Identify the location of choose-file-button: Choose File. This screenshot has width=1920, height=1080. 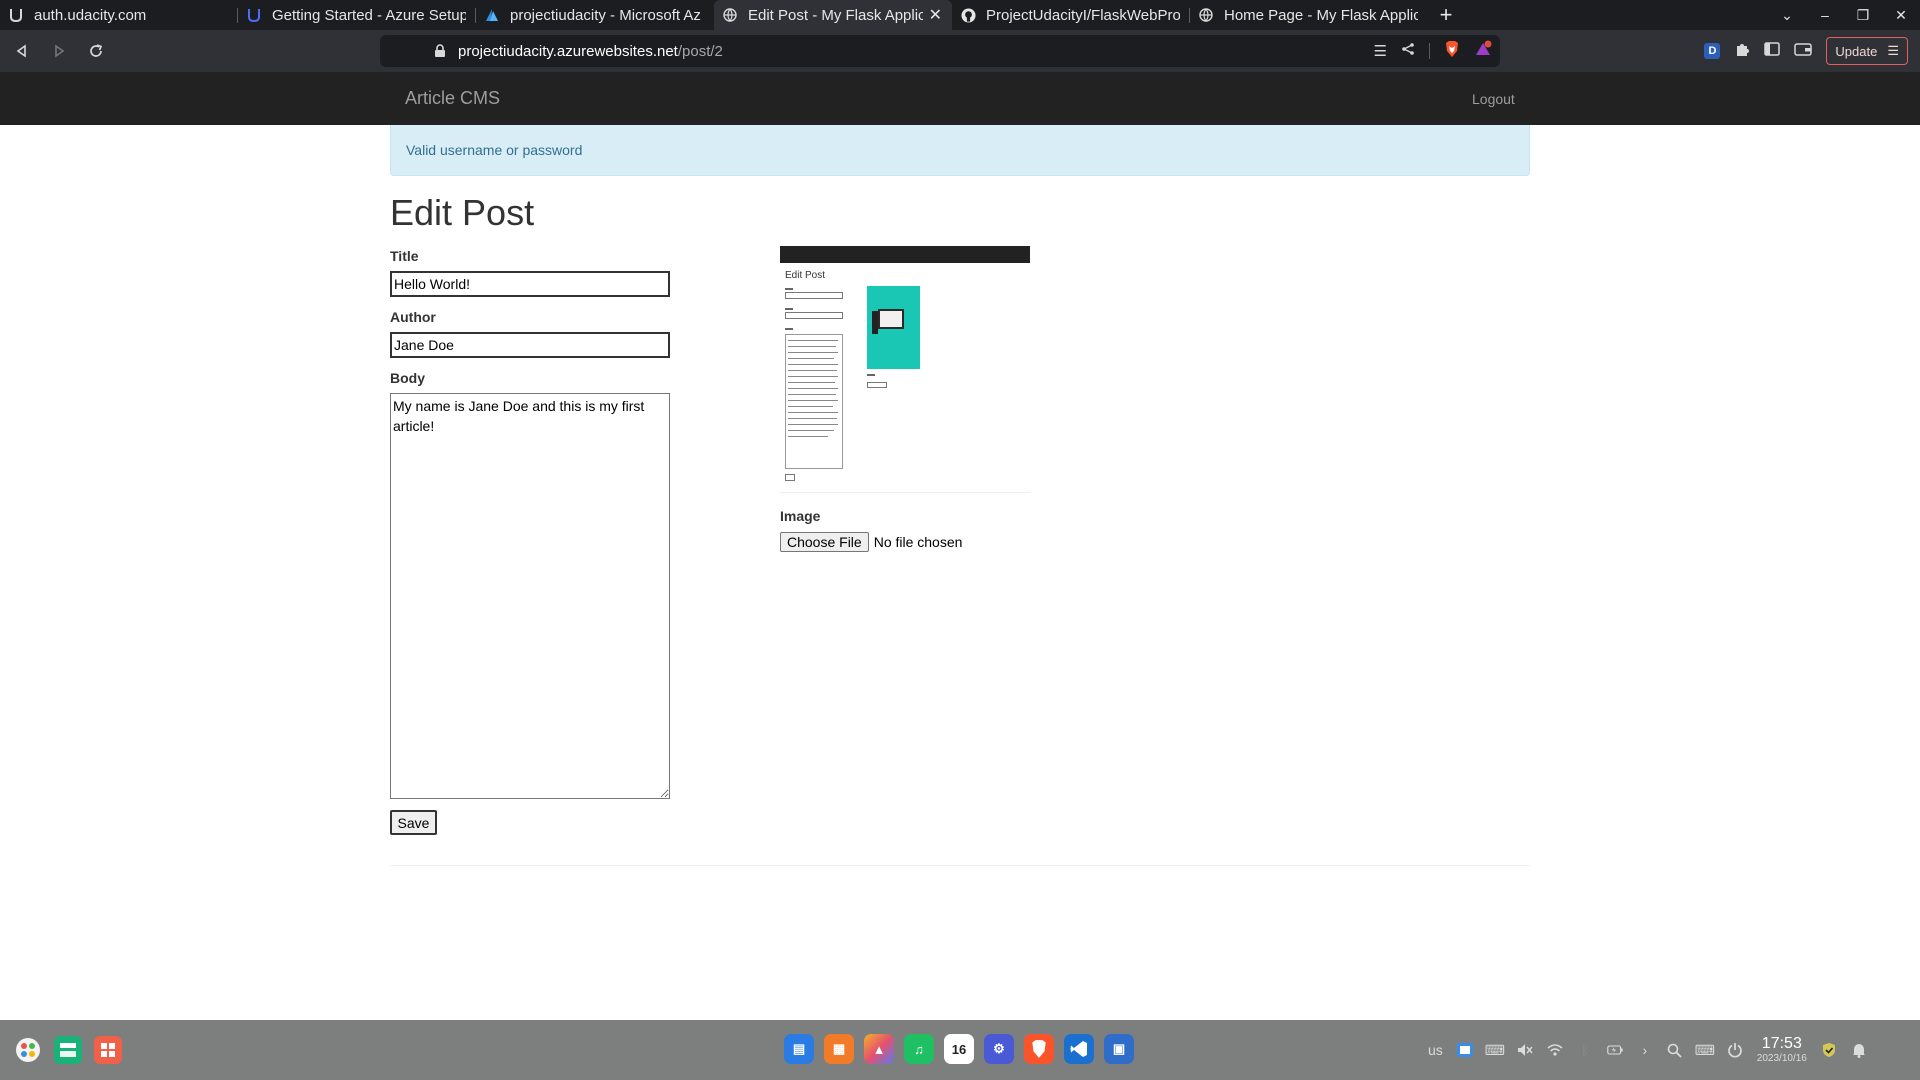
(824, 542).